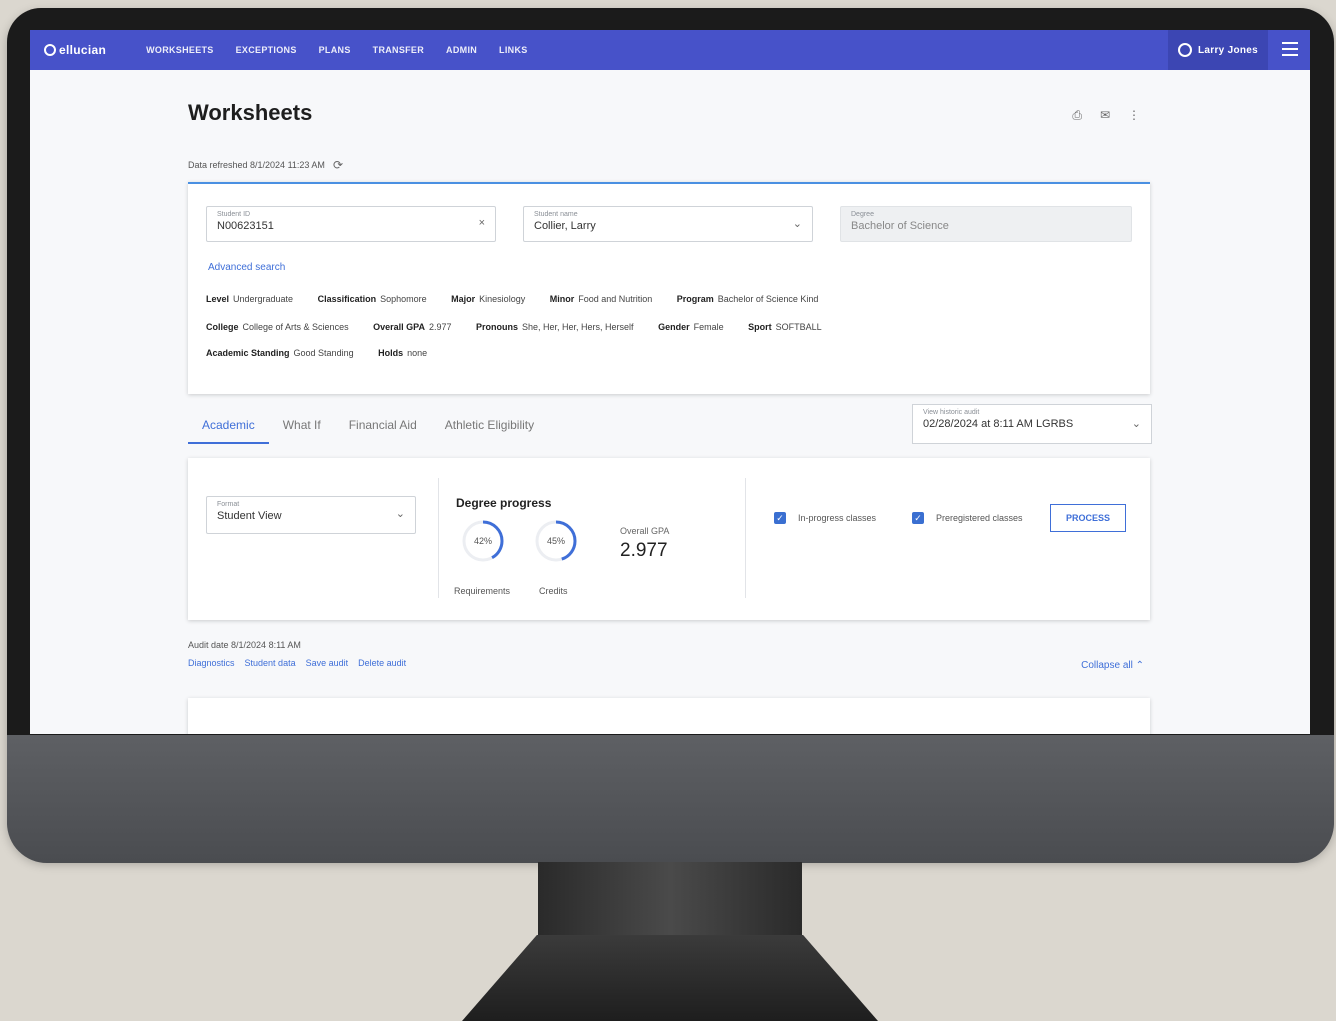 The width and height of the screenshot is (1336, 1021). Describe the element at coordinates (555, 327) in the screenshot. I see `attr-pronouns: Pronouns She, Her, Her, Hers, Herself` at that location.